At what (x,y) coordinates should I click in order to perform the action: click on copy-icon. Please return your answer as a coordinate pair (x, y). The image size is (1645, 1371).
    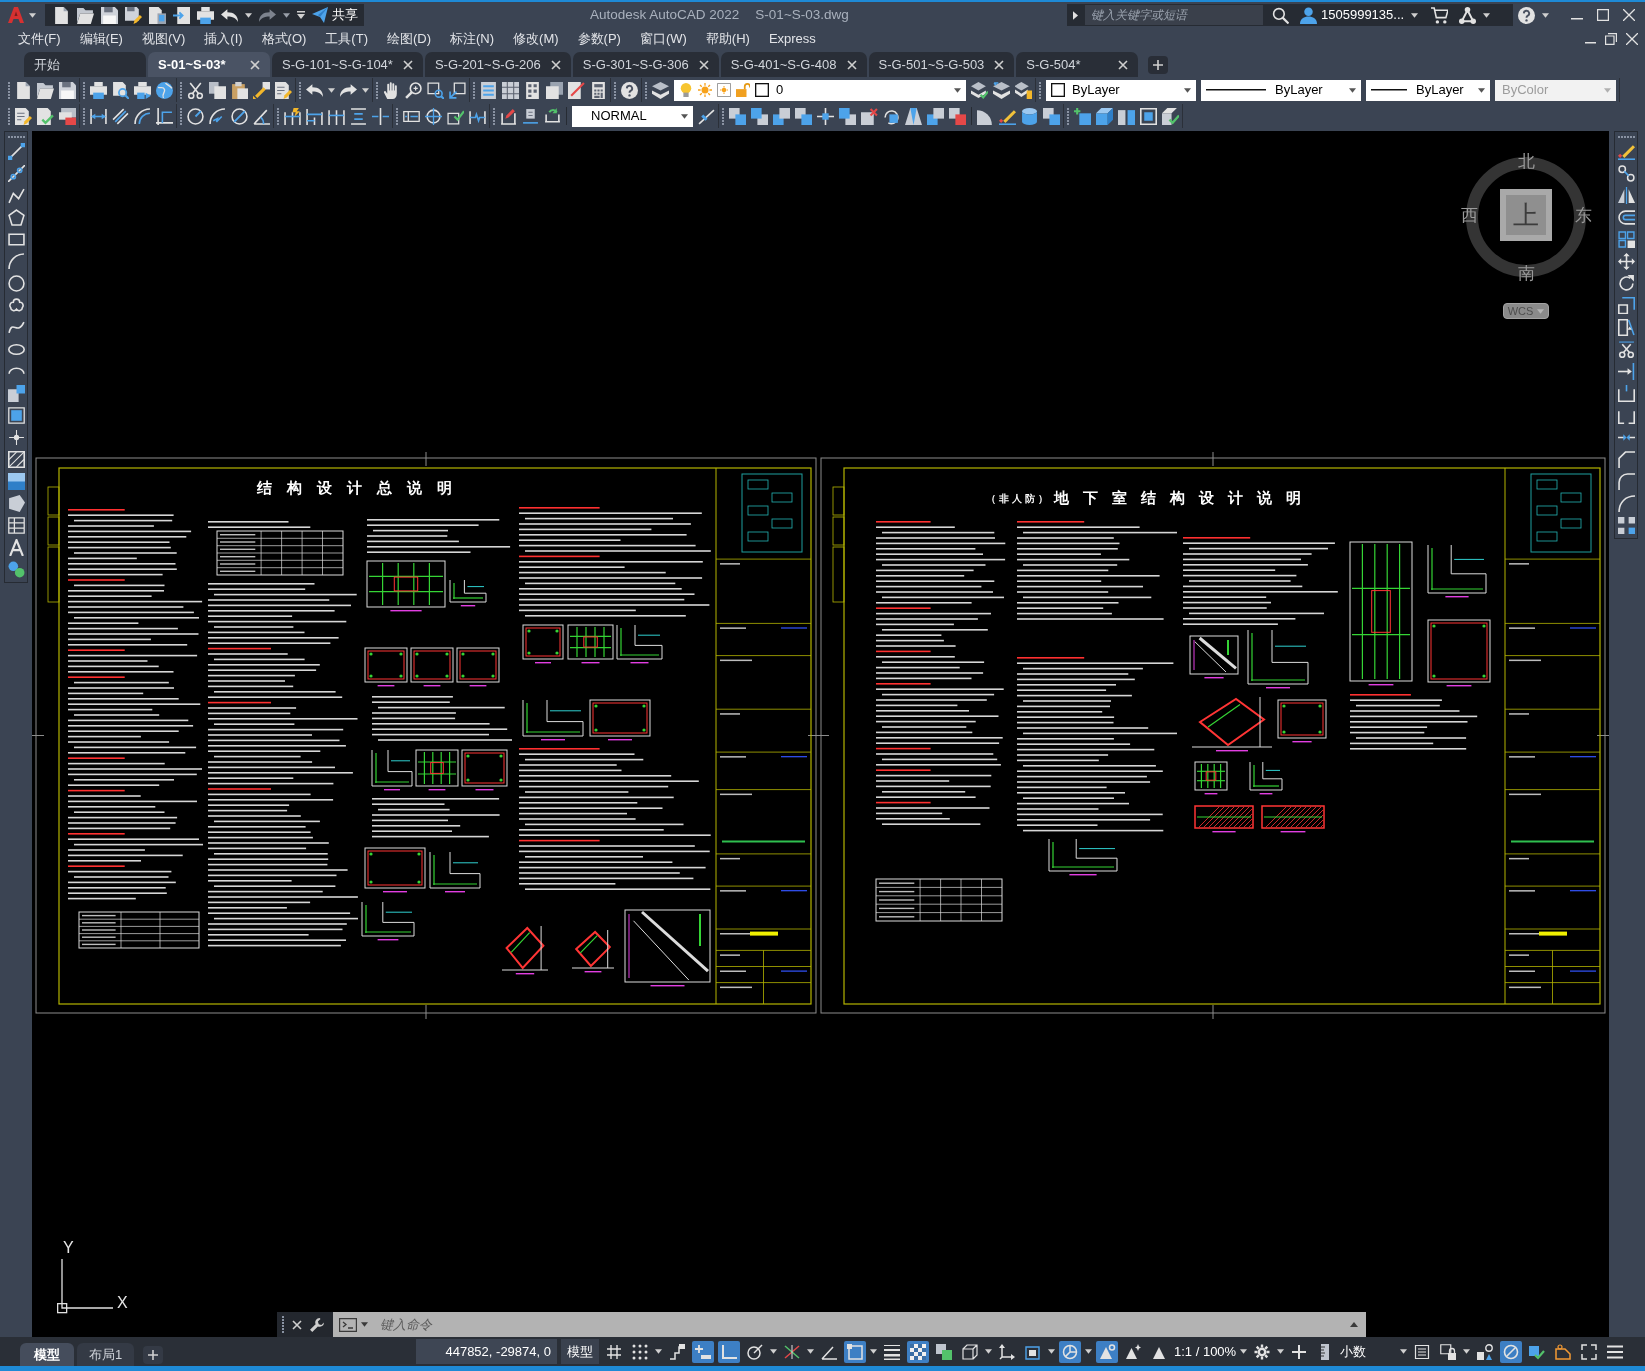
    Looking at the image, I should click on (217, 90).